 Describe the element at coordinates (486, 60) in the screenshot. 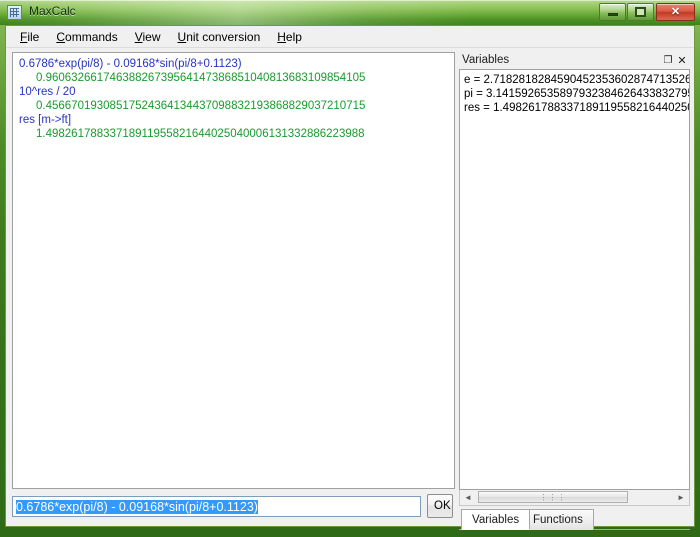

I see `dock-title-label: Variables` at that location.